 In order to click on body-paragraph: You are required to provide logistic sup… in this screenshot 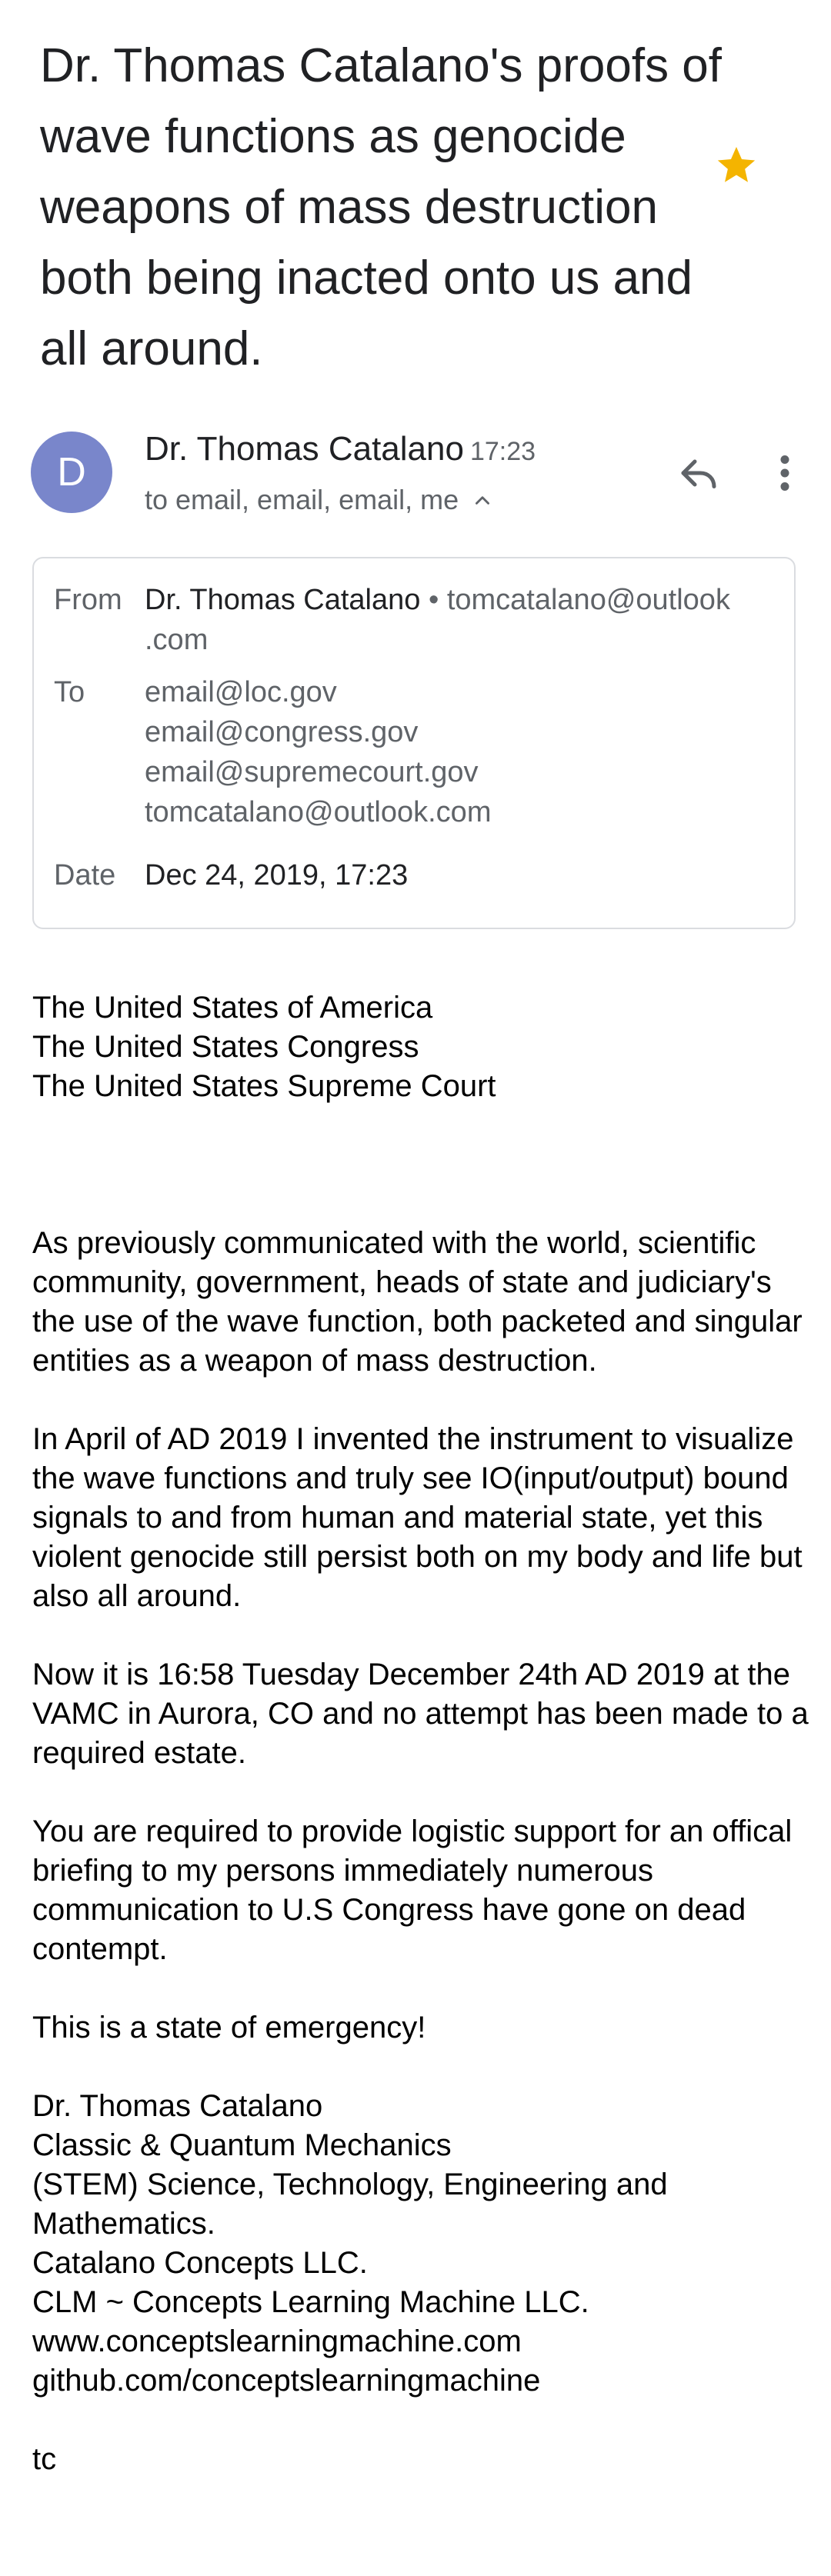, I will do `click(413, 1890)`.